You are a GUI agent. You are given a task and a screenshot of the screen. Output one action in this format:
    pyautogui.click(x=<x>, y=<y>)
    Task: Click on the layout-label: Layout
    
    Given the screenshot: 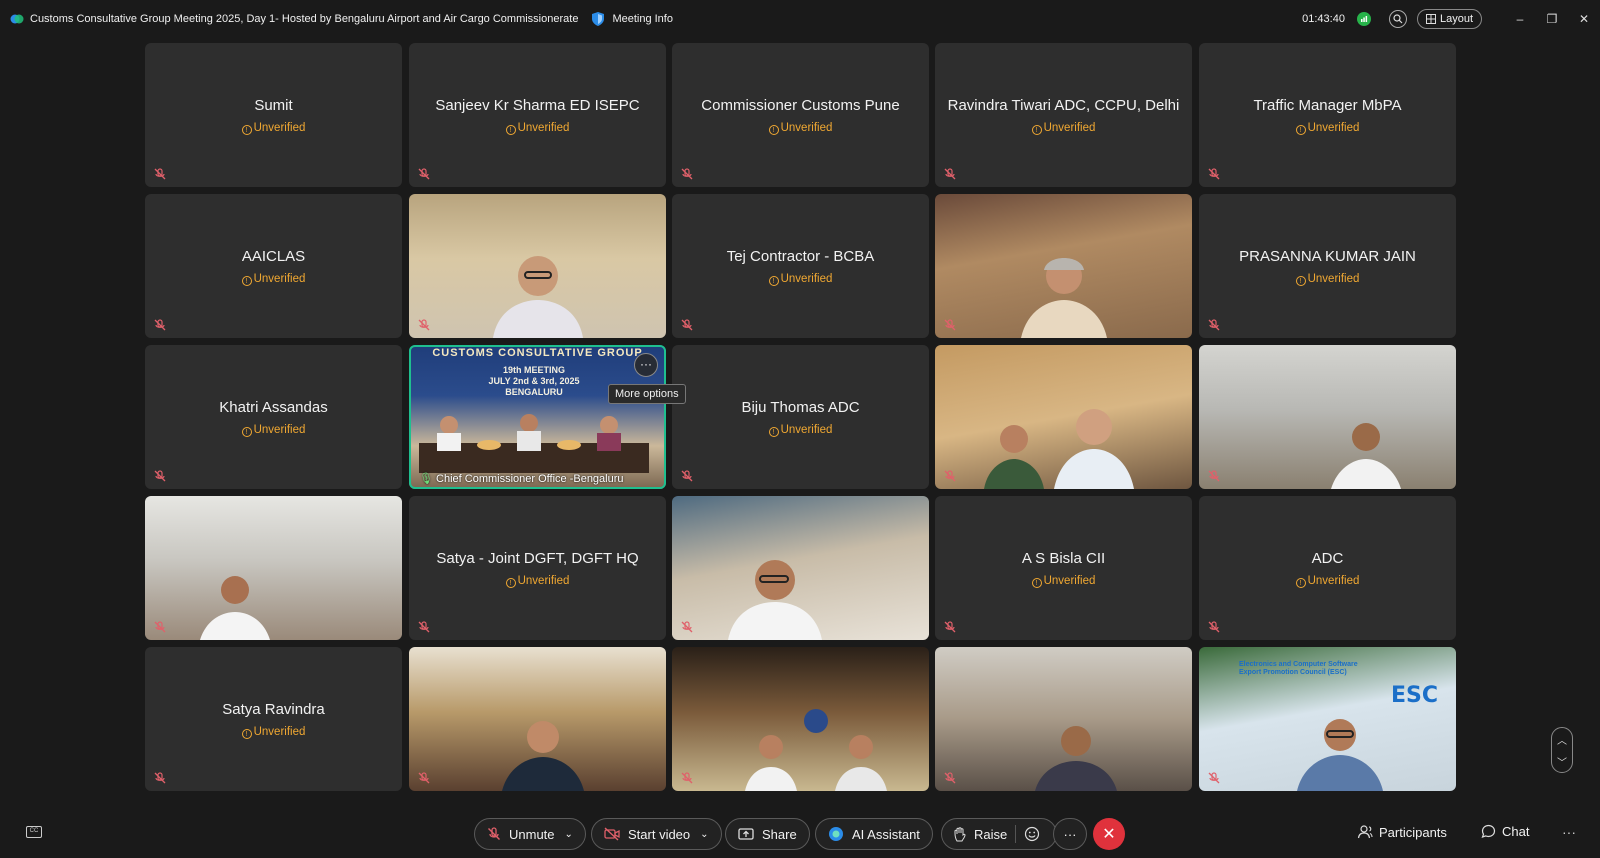 What is the action you would take?
    pyautogui.click(x=1456, y=19)
    